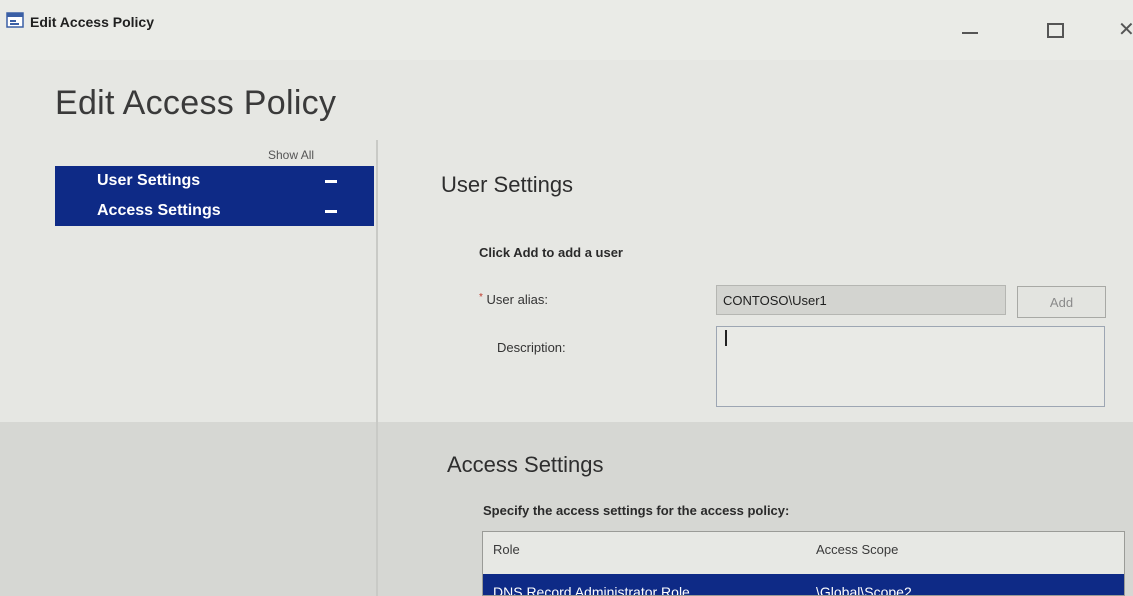 The image size is (1133, 596). What do you see at coordinates (214, 181) in the screenshot?
I see `nav-item-user-settings: User Settings` at bounding box center [214, 181].